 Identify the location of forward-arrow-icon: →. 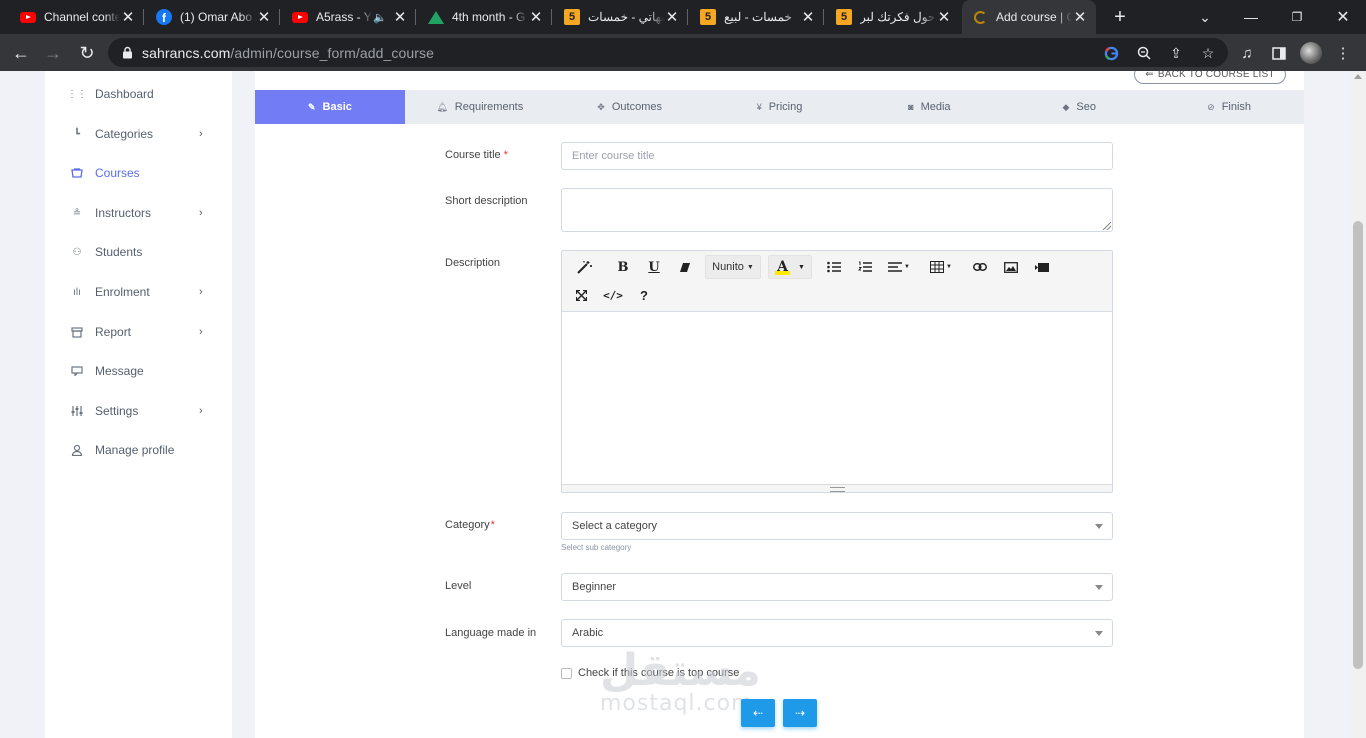
(53, 53).